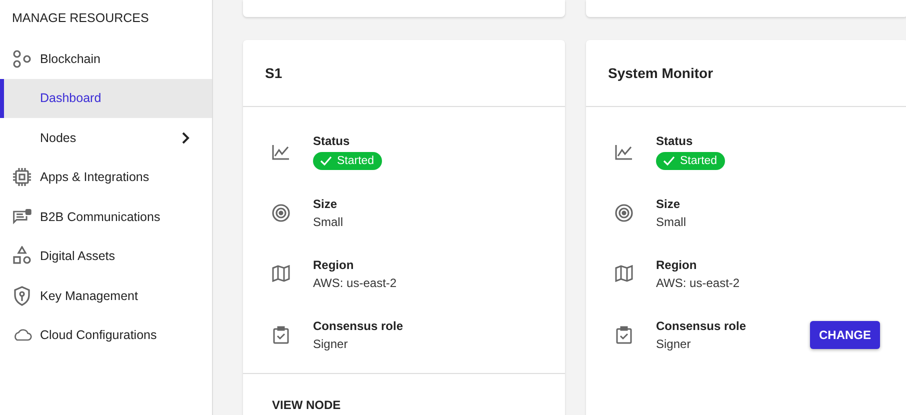 The height and width of the screenshot is (415, 906). I want to click on circles-icon, so click(22, 58).